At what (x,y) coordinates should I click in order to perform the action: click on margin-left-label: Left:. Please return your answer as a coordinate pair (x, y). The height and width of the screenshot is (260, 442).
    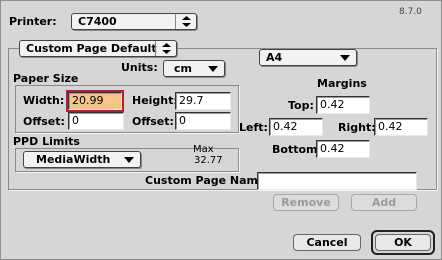
    Looking at the image, I should click on (253, 127).